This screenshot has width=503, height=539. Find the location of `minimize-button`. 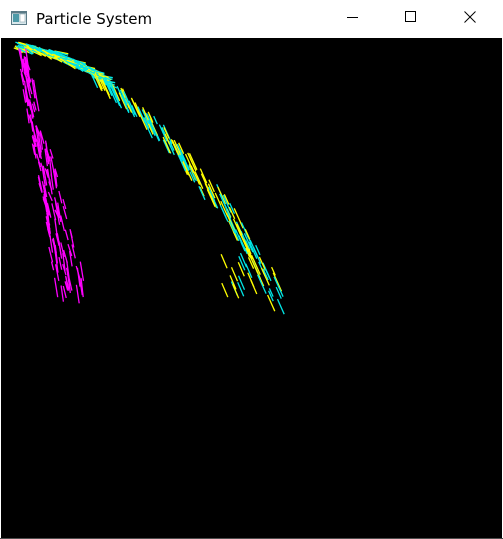

minimize-button is located at coordinates (353, 19).